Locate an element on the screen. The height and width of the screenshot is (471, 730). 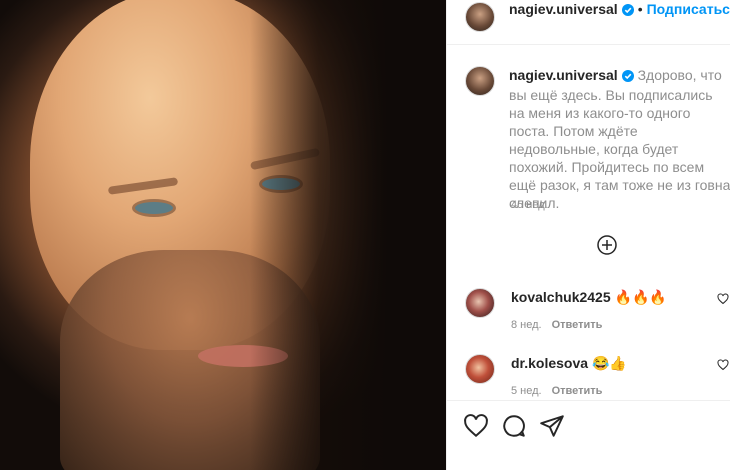
author-name-row: nagiev.universal • Подписаться is located at coordinates (619, 11).